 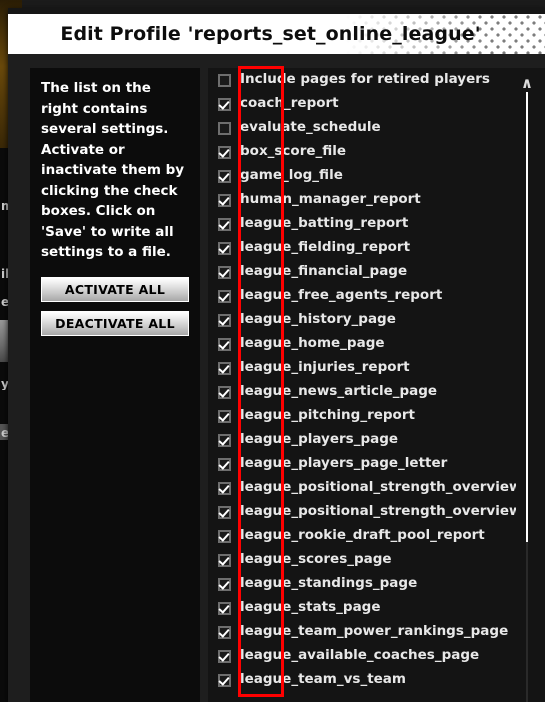 What do you see at coordinates (341, 295) in the screenshot?
I see `list-item-label: league_free_agents_report` at bounding box center [341, 295].